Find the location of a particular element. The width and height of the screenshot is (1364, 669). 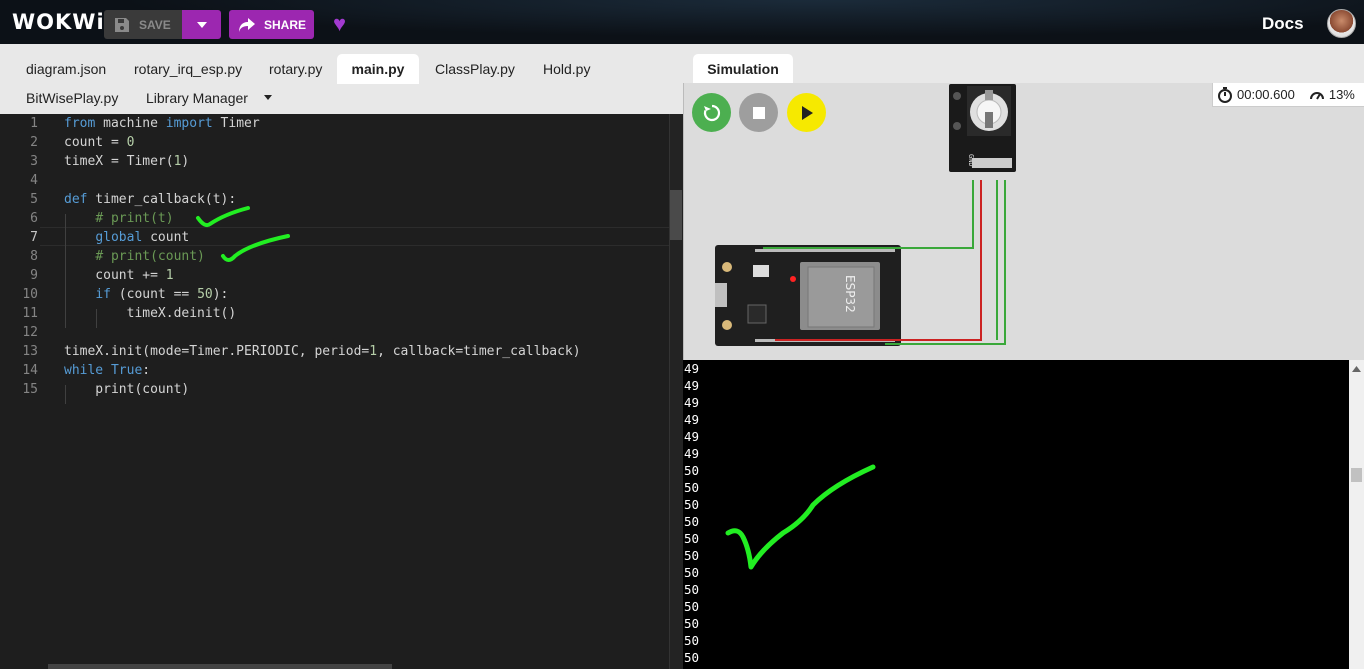

serial-scrollbar-thumb is located at coordinates (1356, 475).